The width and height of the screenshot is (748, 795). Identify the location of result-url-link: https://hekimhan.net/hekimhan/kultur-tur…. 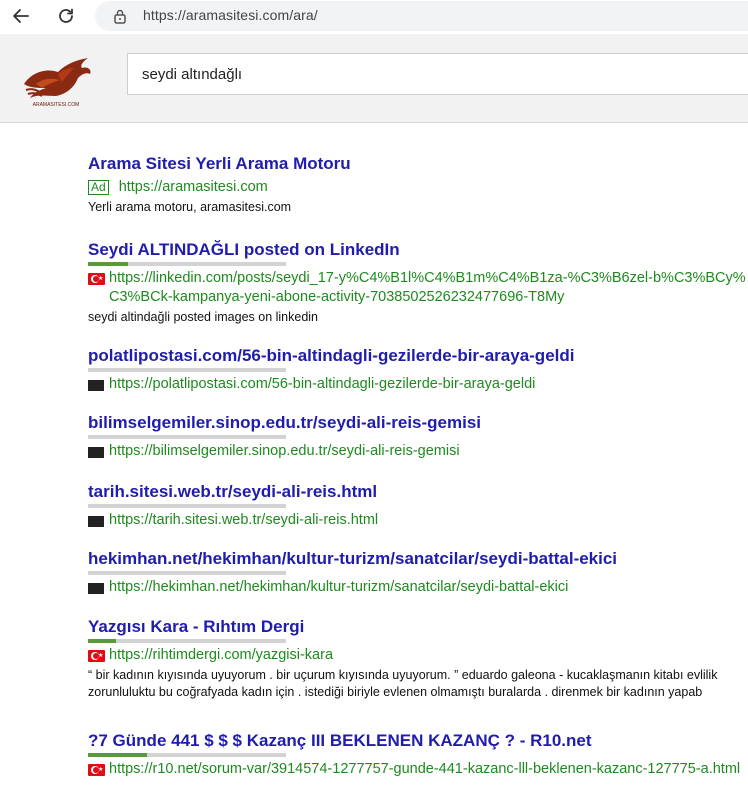
(338, 587).